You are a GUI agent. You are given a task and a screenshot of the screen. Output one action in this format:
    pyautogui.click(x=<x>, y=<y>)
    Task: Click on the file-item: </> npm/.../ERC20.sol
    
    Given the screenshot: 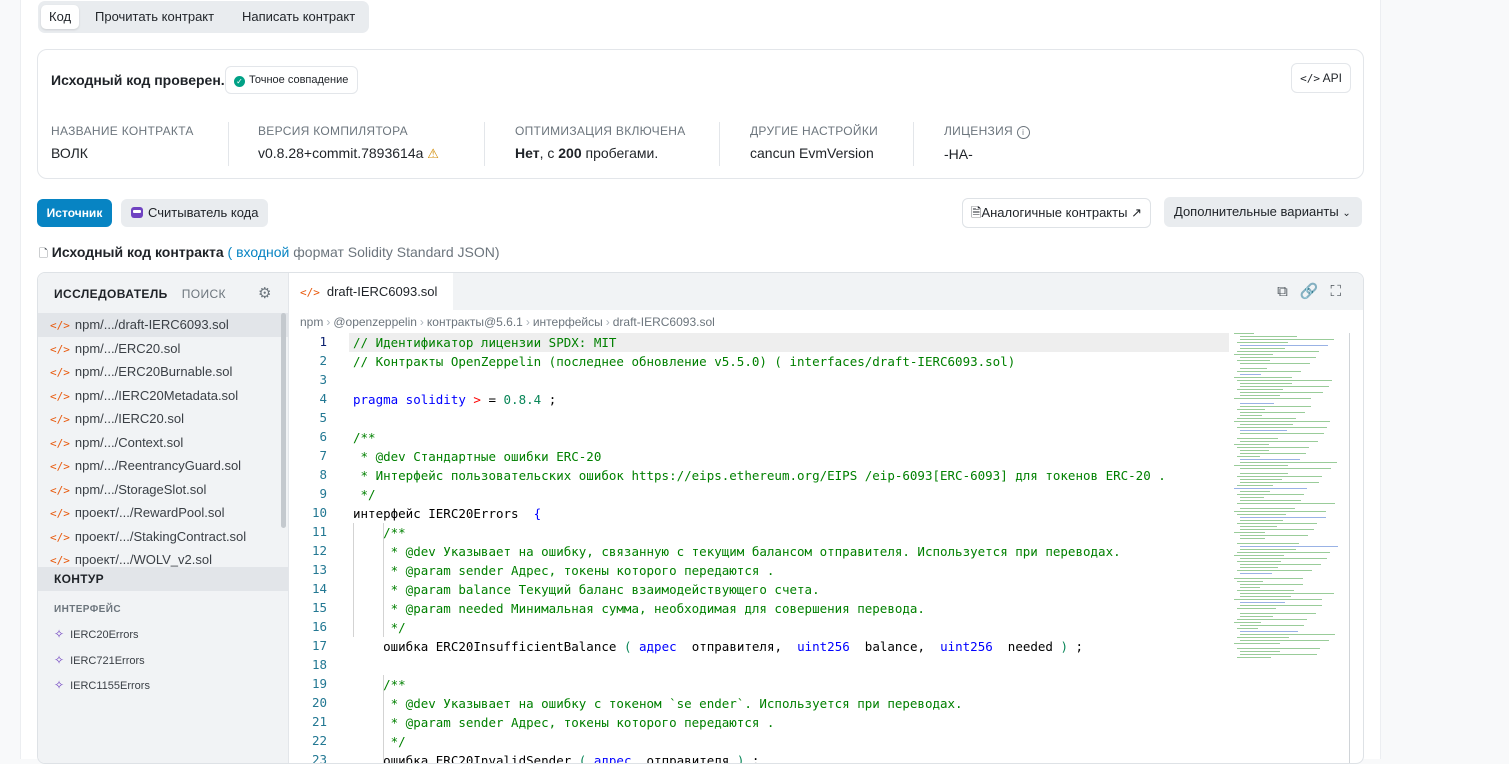 What is the action you would take?
    pyautogui.click(x=163, y=349)
    